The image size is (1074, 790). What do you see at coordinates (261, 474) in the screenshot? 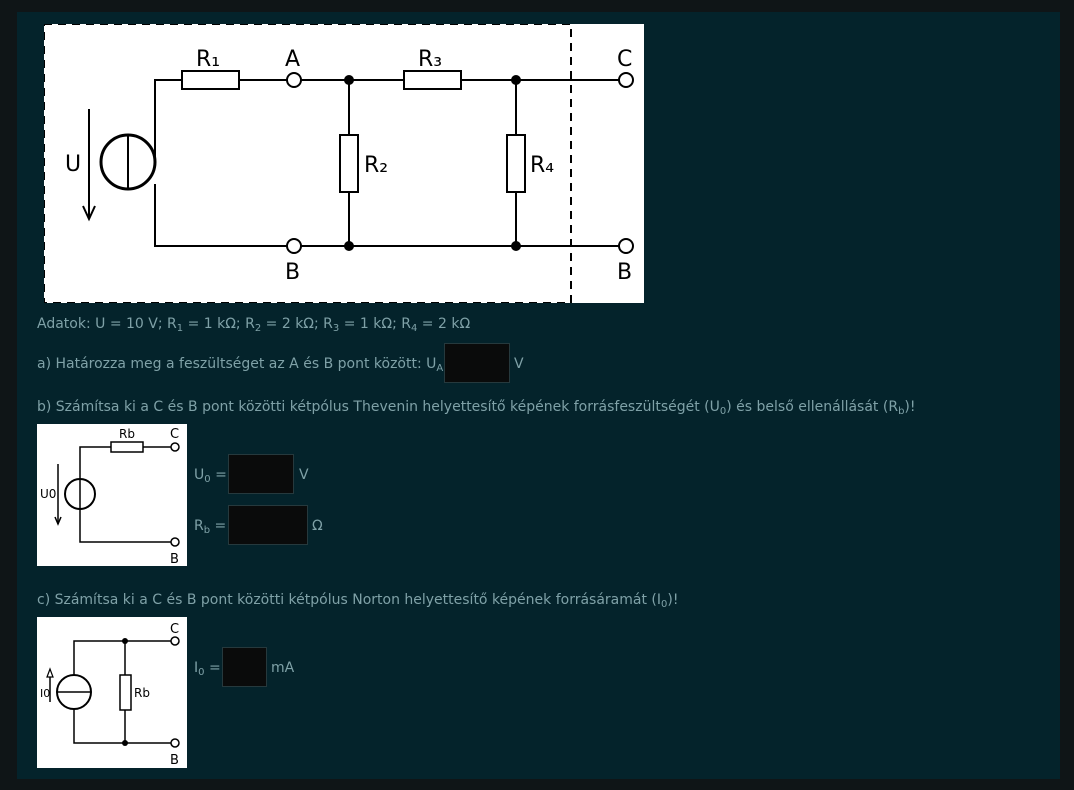
I see `u0-answer-input` at bounding box center [261, 474].